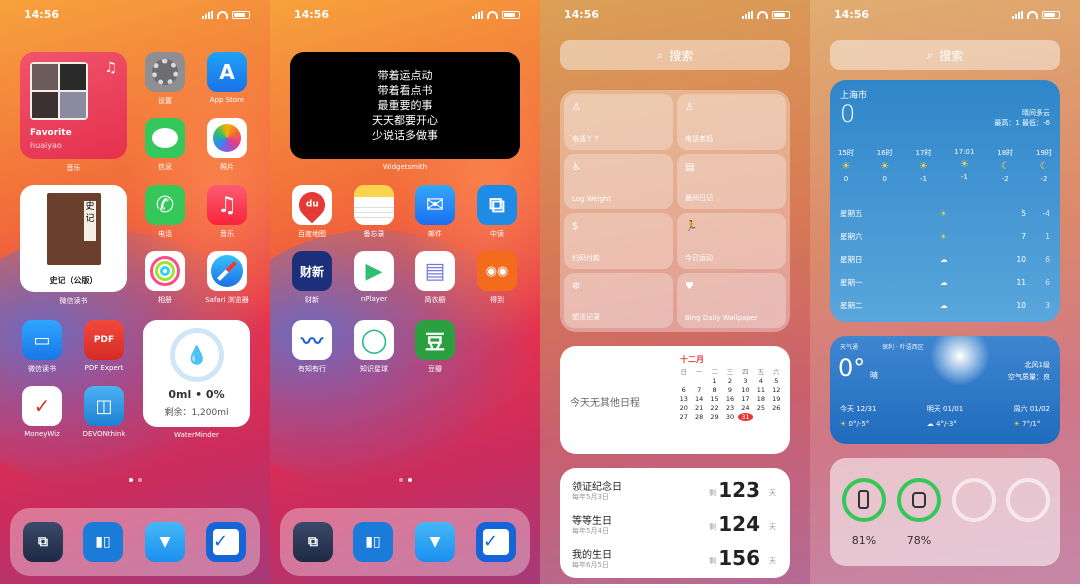  I want to click on calendar-day: 20, so click(683, 408).